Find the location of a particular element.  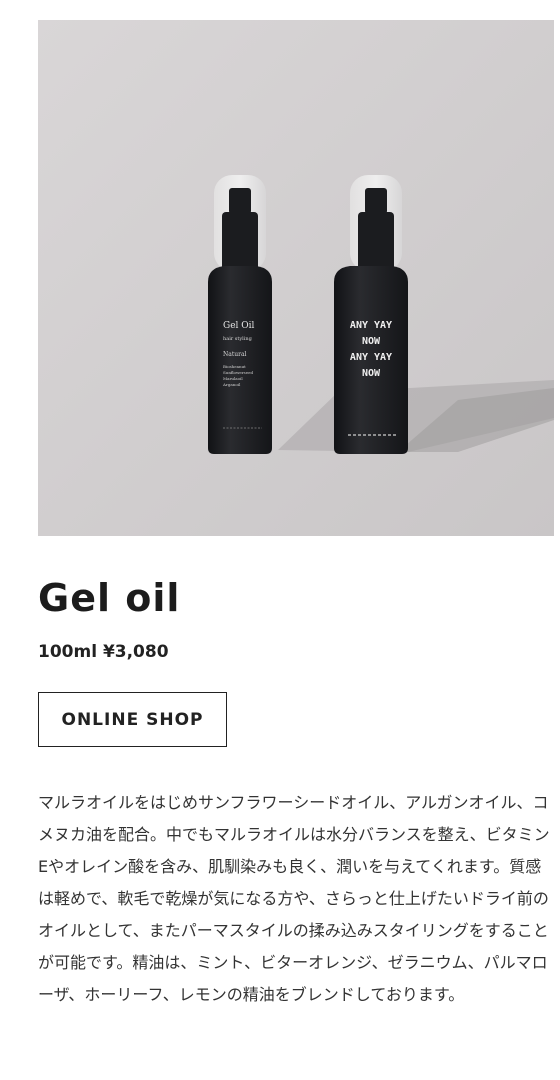

bottle-left-ingredient: Arganoil is located at coordinates (231, 384).